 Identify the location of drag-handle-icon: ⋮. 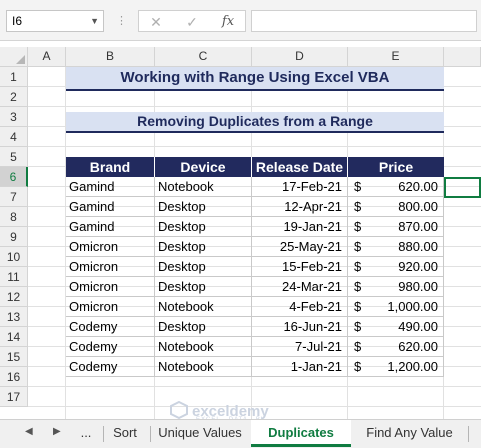
(121, 21).